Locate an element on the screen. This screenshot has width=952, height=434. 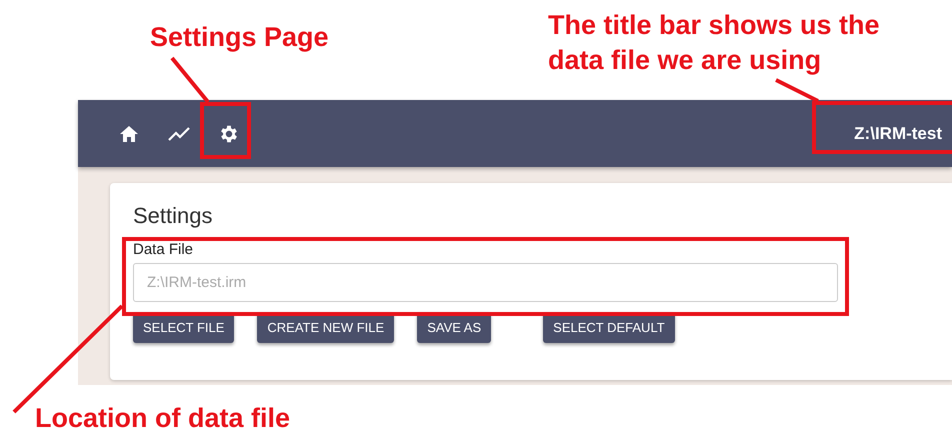
annotation-label: Location of data file is located at coordinates (162, 418).